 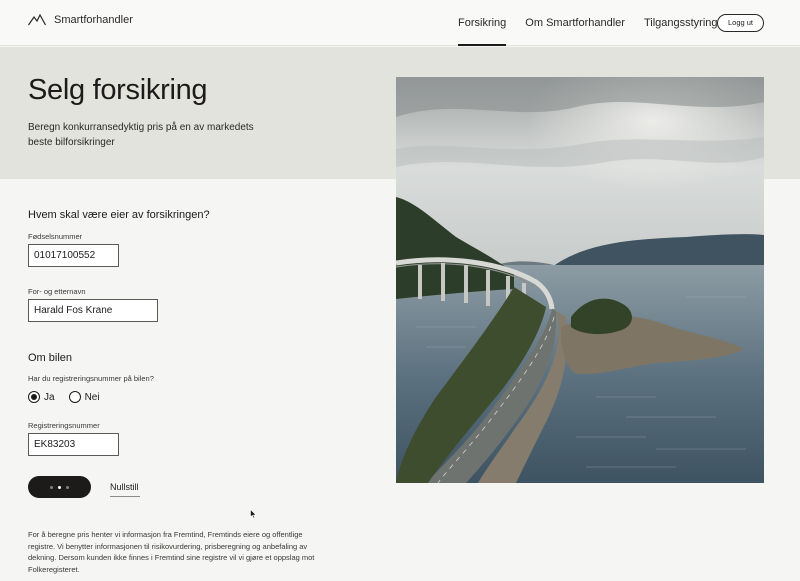 I want to click on car-heading: Om bilen, so click(x=50, y=358).